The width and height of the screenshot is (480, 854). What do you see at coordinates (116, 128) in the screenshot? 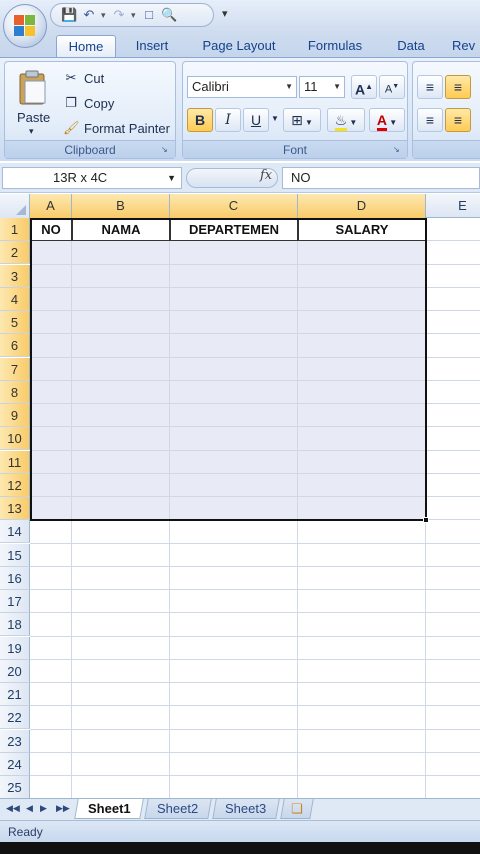
I see `format-painter-button: 🖌 Format Painter` at bounding box center [116, 128].